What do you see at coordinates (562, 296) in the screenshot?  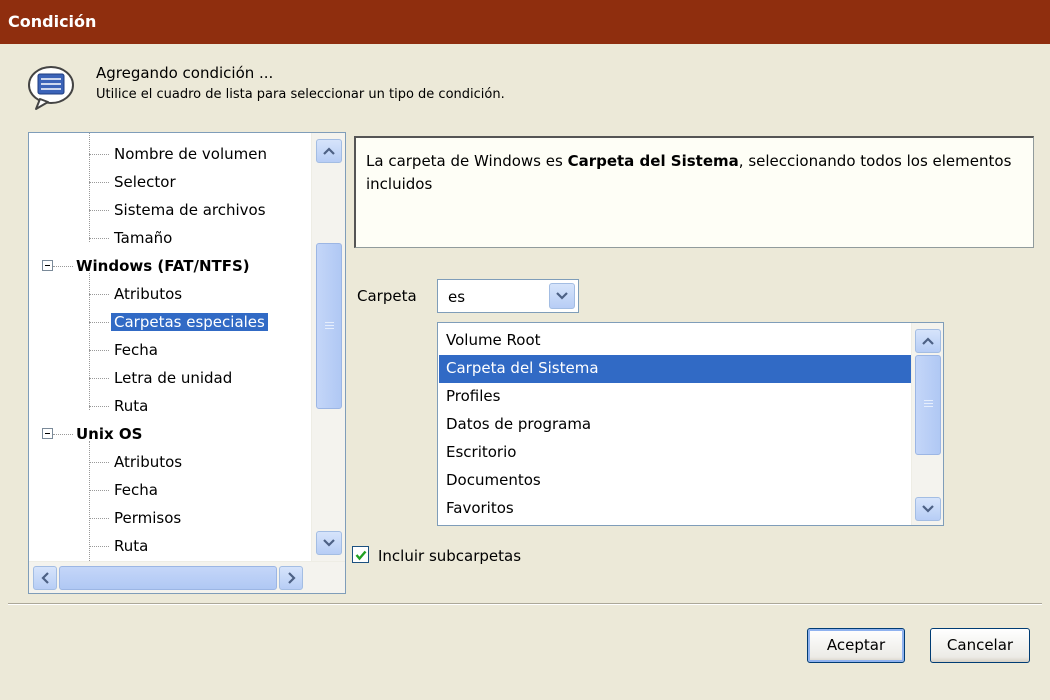 I see `chevron-down-icon` at bounding box center [562, 296].